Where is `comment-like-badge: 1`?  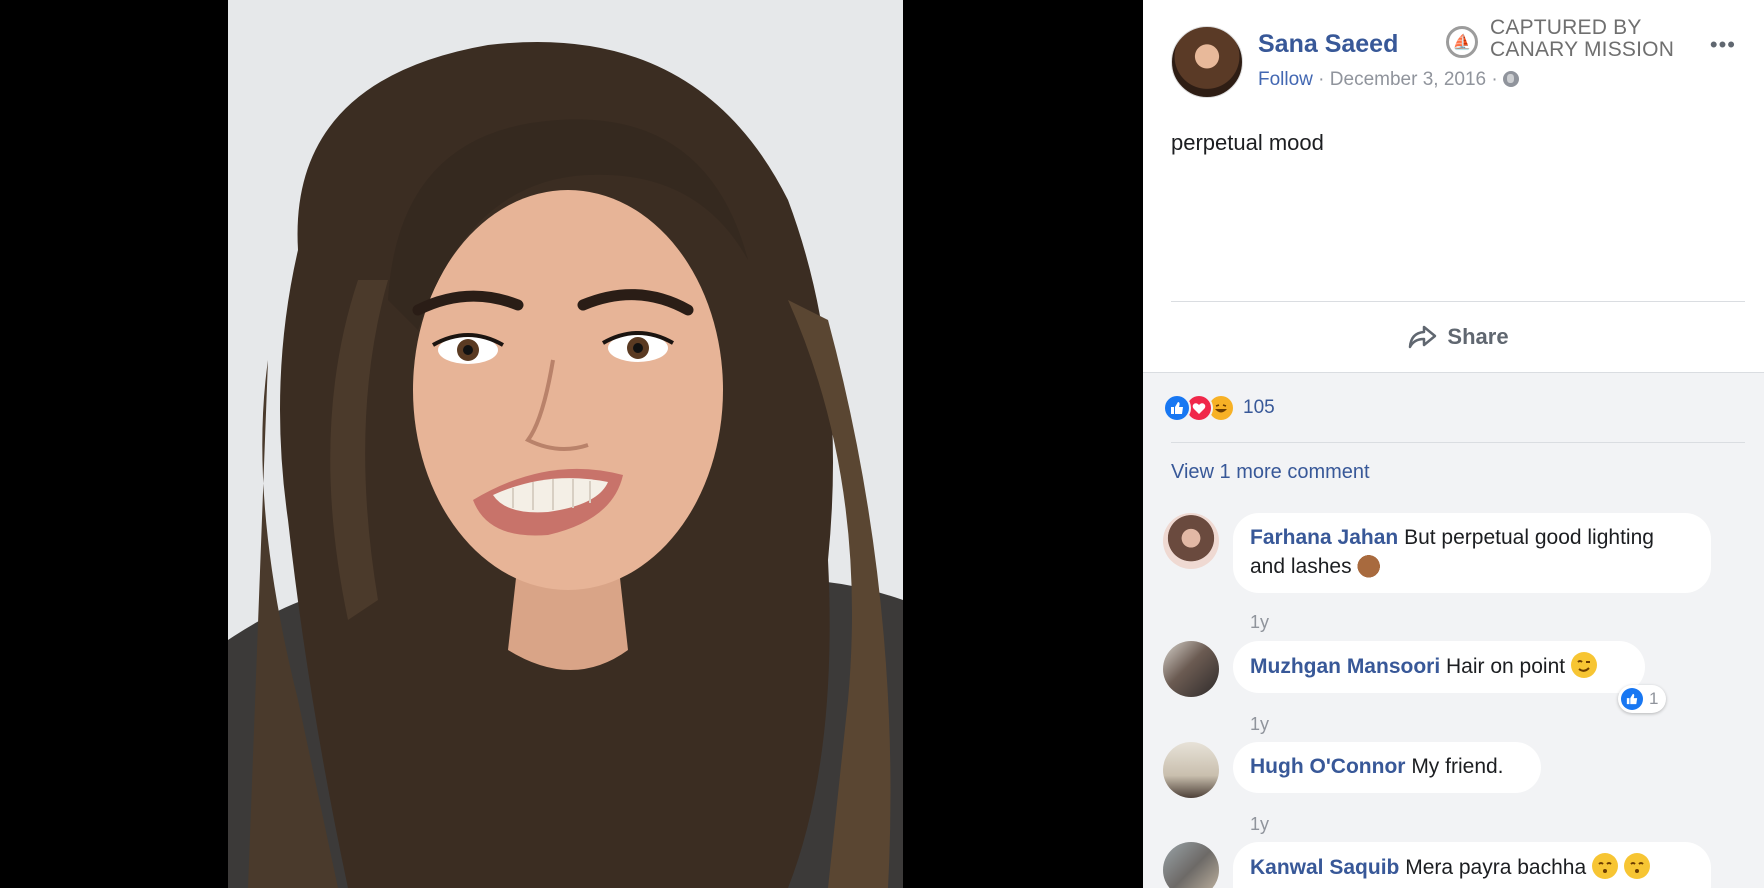
comment-like-badge: 1 is located at coordinates (1642, 699).